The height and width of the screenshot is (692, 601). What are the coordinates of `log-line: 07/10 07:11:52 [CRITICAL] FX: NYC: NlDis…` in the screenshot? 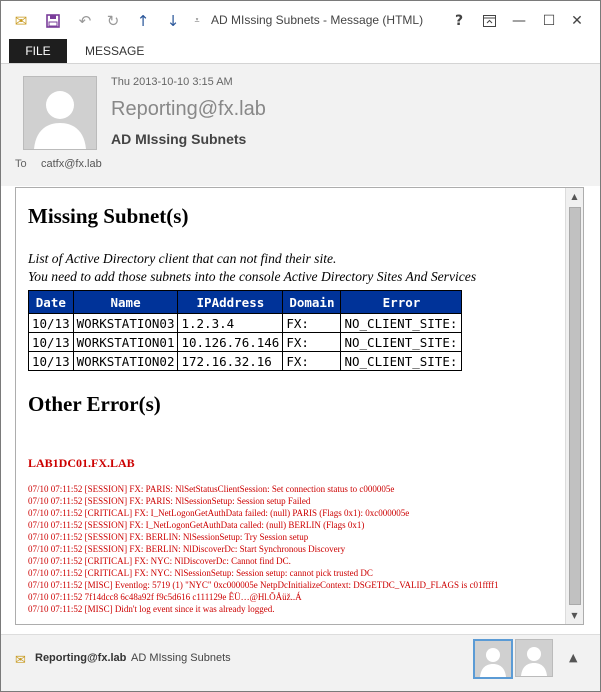 It's located at (159, 561).